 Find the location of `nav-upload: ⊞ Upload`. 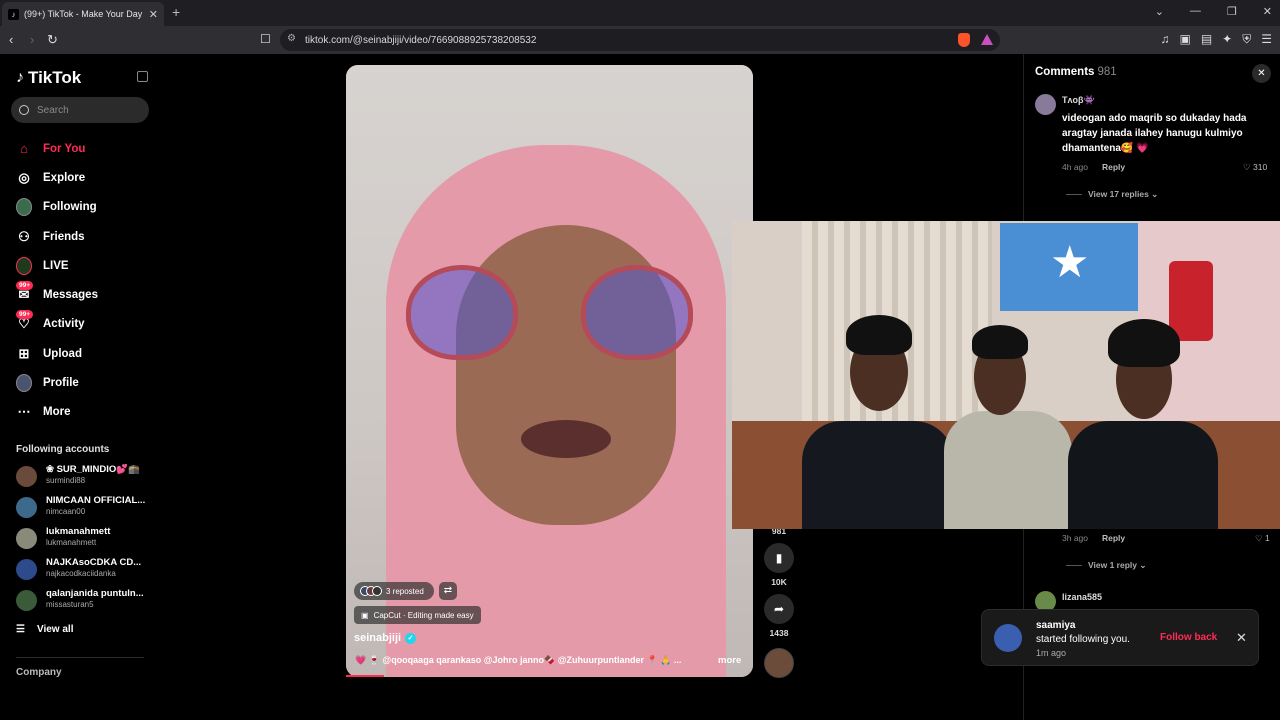

nav-upload: ⊞ Upload is located at coordinates (86, 353).